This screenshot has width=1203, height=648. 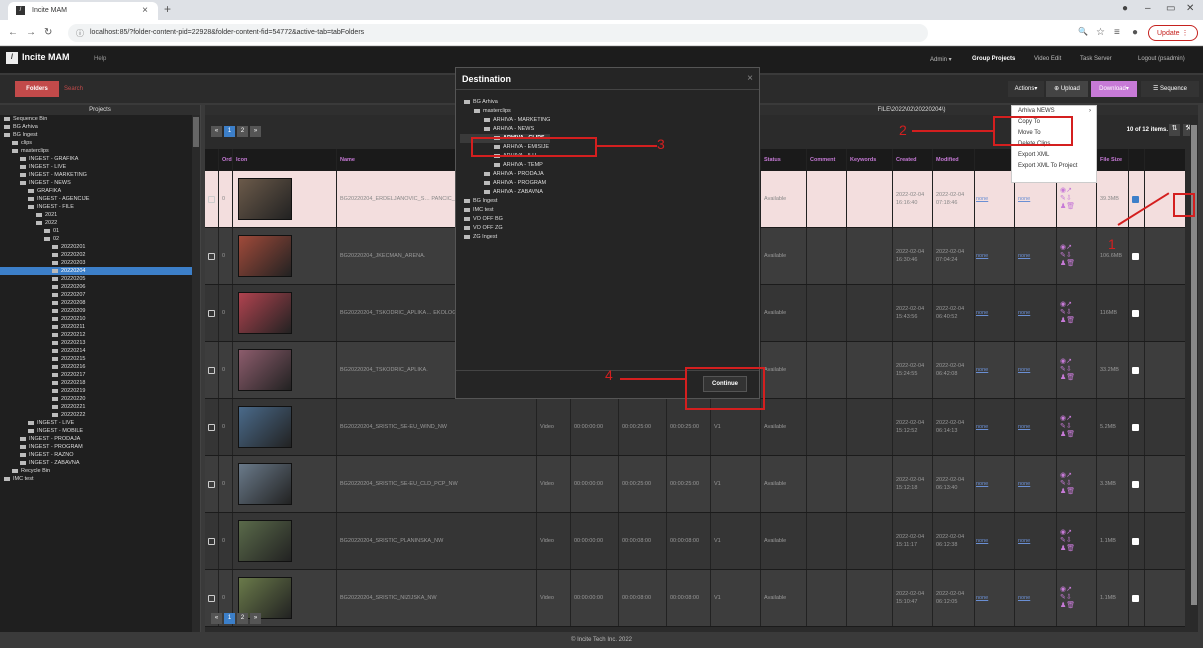 What do you see at coordinates (100, 415) in the screenshot?
I see `tree-node: 20220222` at bounding box center [100, 415].